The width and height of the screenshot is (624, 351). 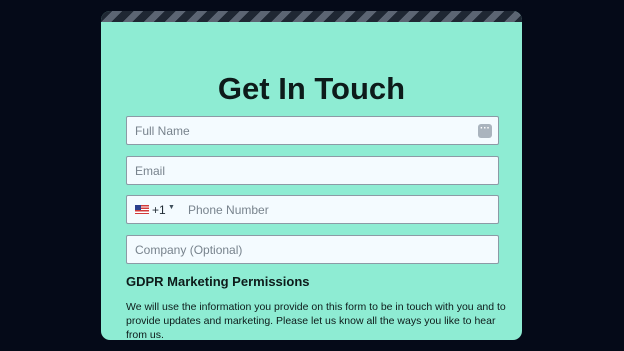 What do you see at coordinates (218, 281) in the screenshot?
I see `gdpr-heading: GDPR Marketing Permissions` at bounding box center [218, 281].